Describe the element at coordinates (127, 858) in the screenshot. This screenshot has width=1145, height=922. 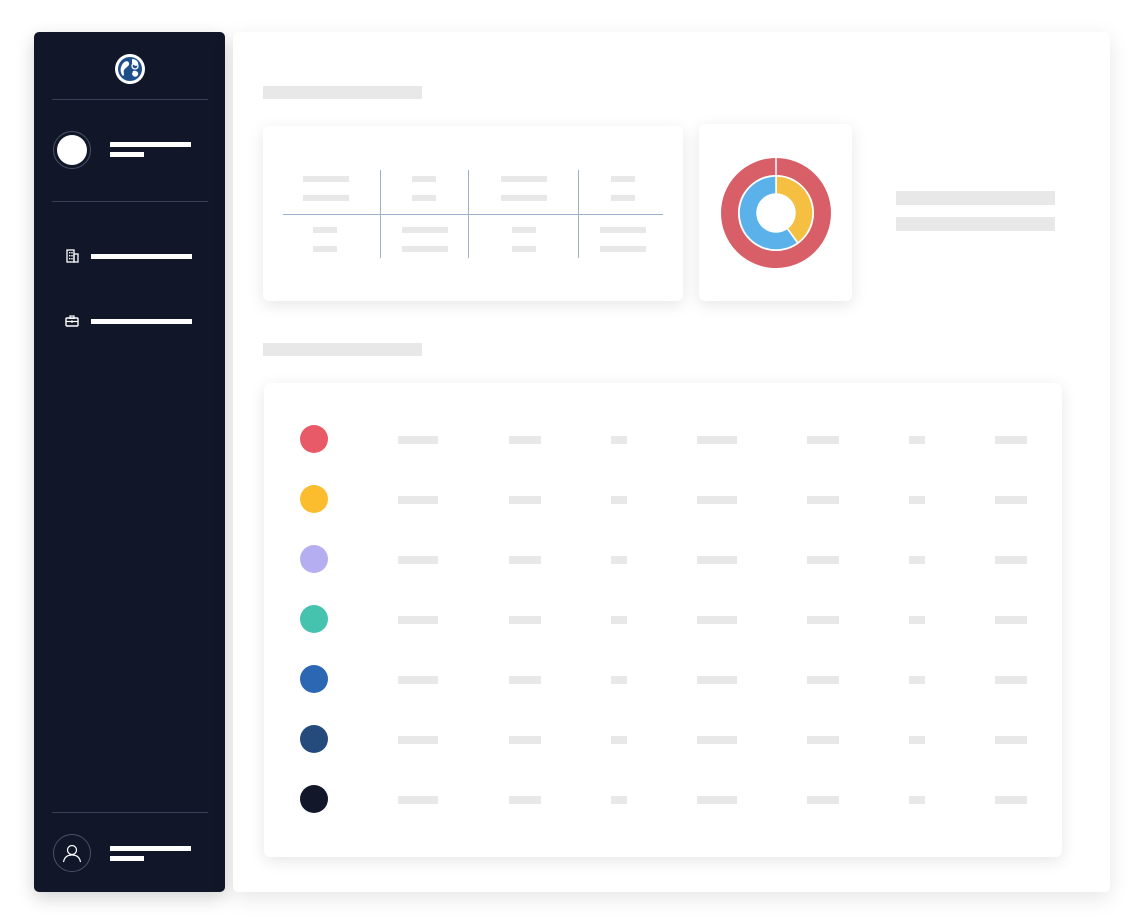
I see `account-email-placeholder` at that location.